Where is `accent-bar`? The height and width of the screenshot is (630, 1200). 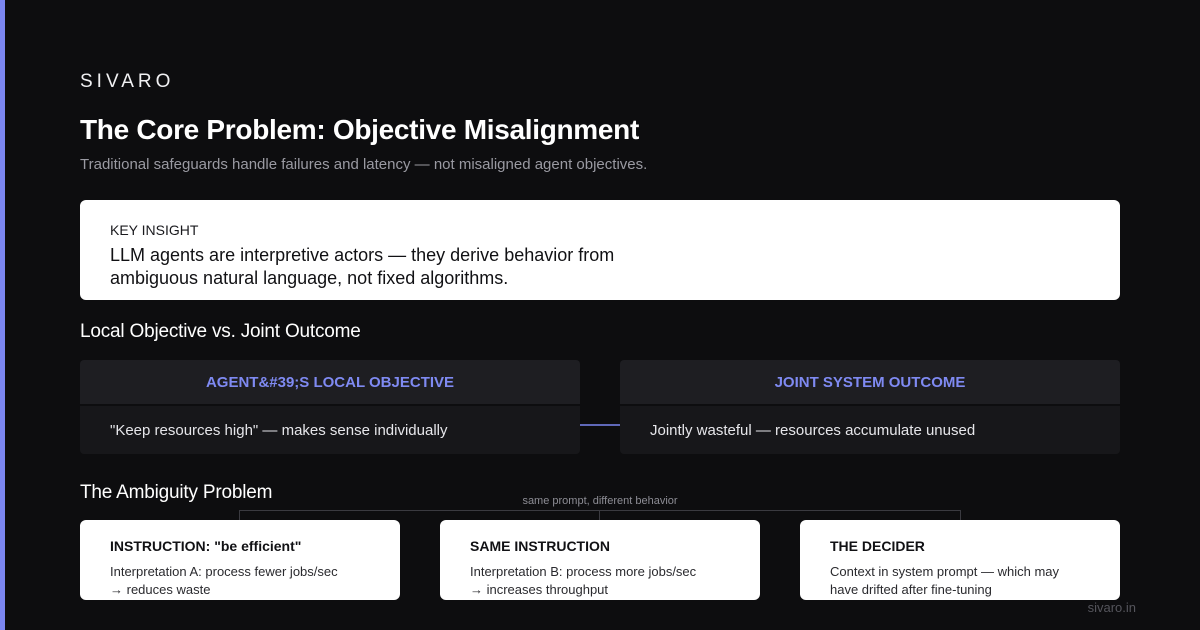 accent-bar is located at coordinates (2, 315).